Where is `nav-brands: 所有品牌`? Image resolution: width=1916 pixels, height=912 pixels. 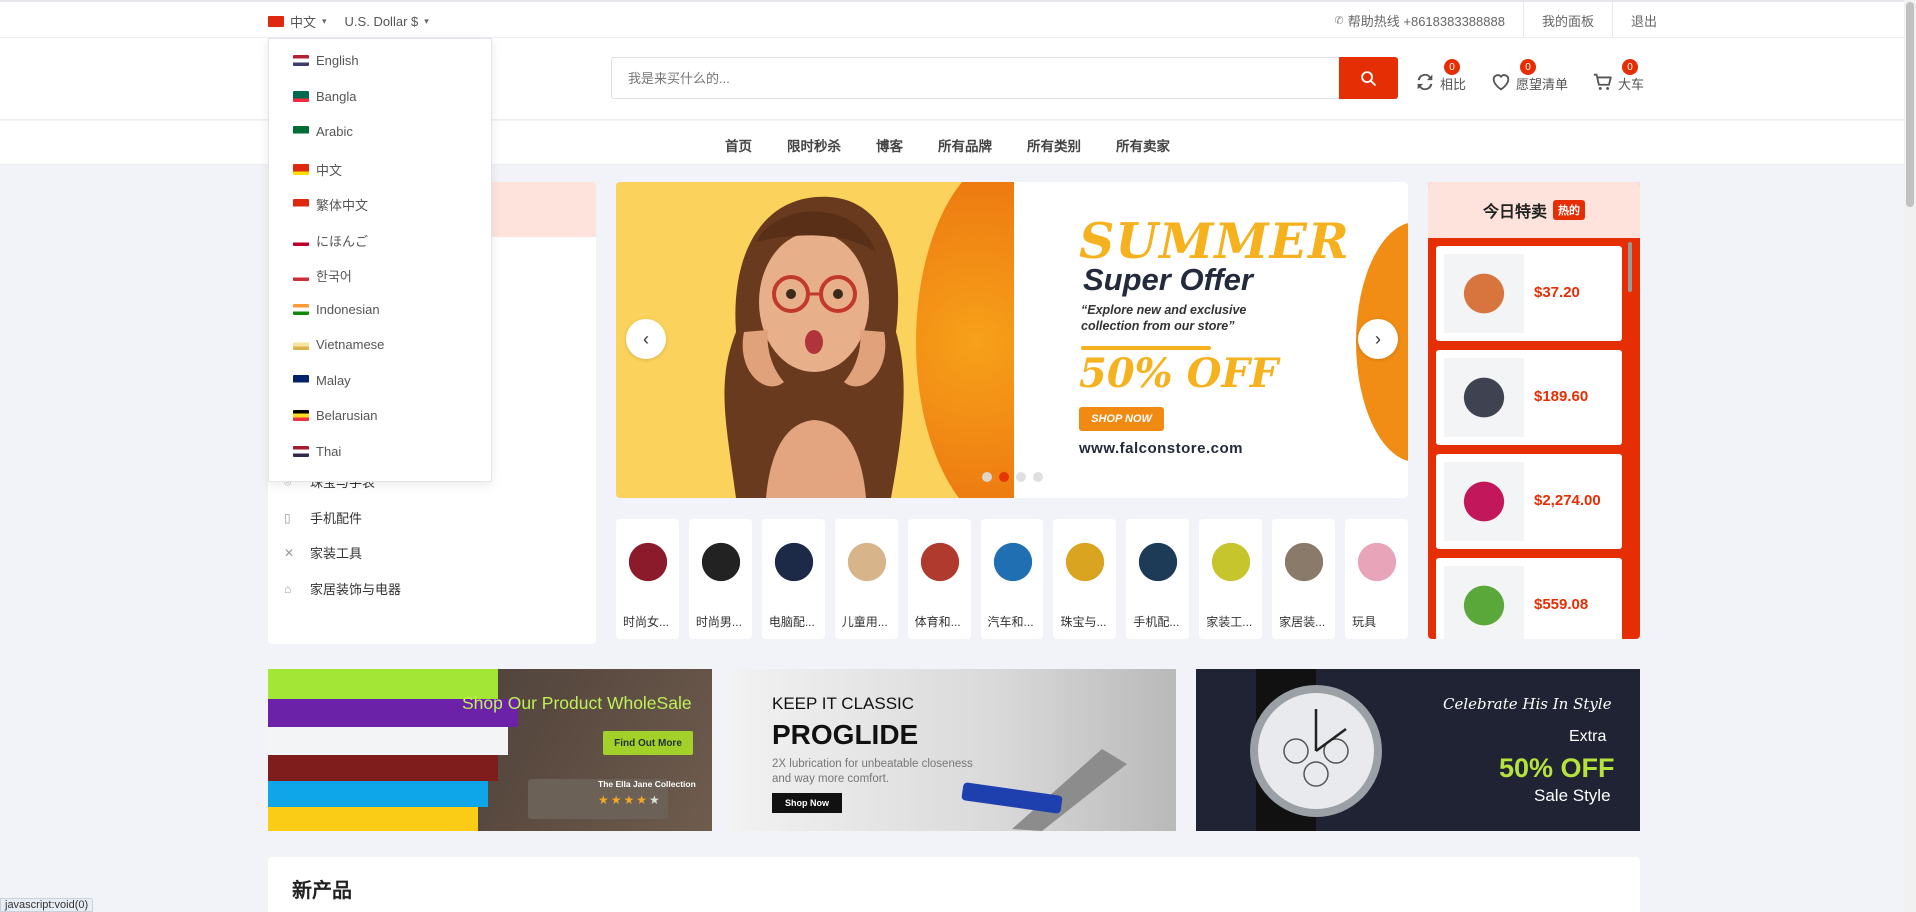
nav-brands: 所有品牌 is located at coordinates (965, 145).